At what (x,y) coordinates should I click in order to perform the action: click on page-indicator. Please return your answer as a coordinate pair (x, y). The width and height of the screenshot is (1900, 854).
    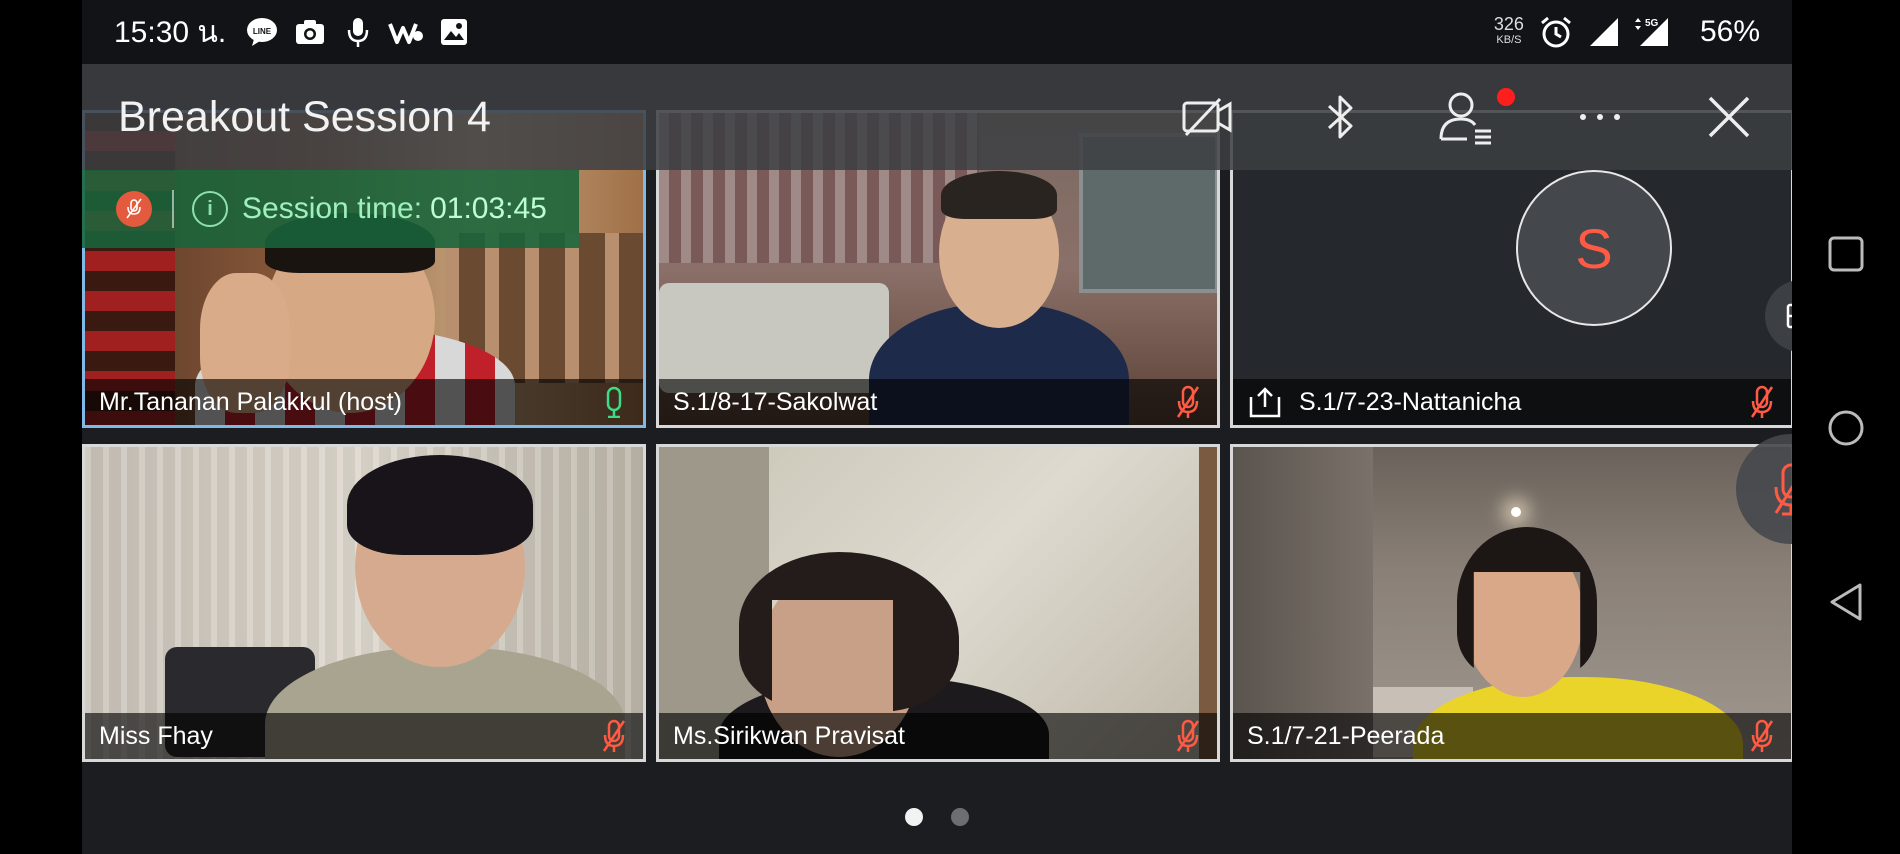
    Looking at the image, I should click on (937, 817).